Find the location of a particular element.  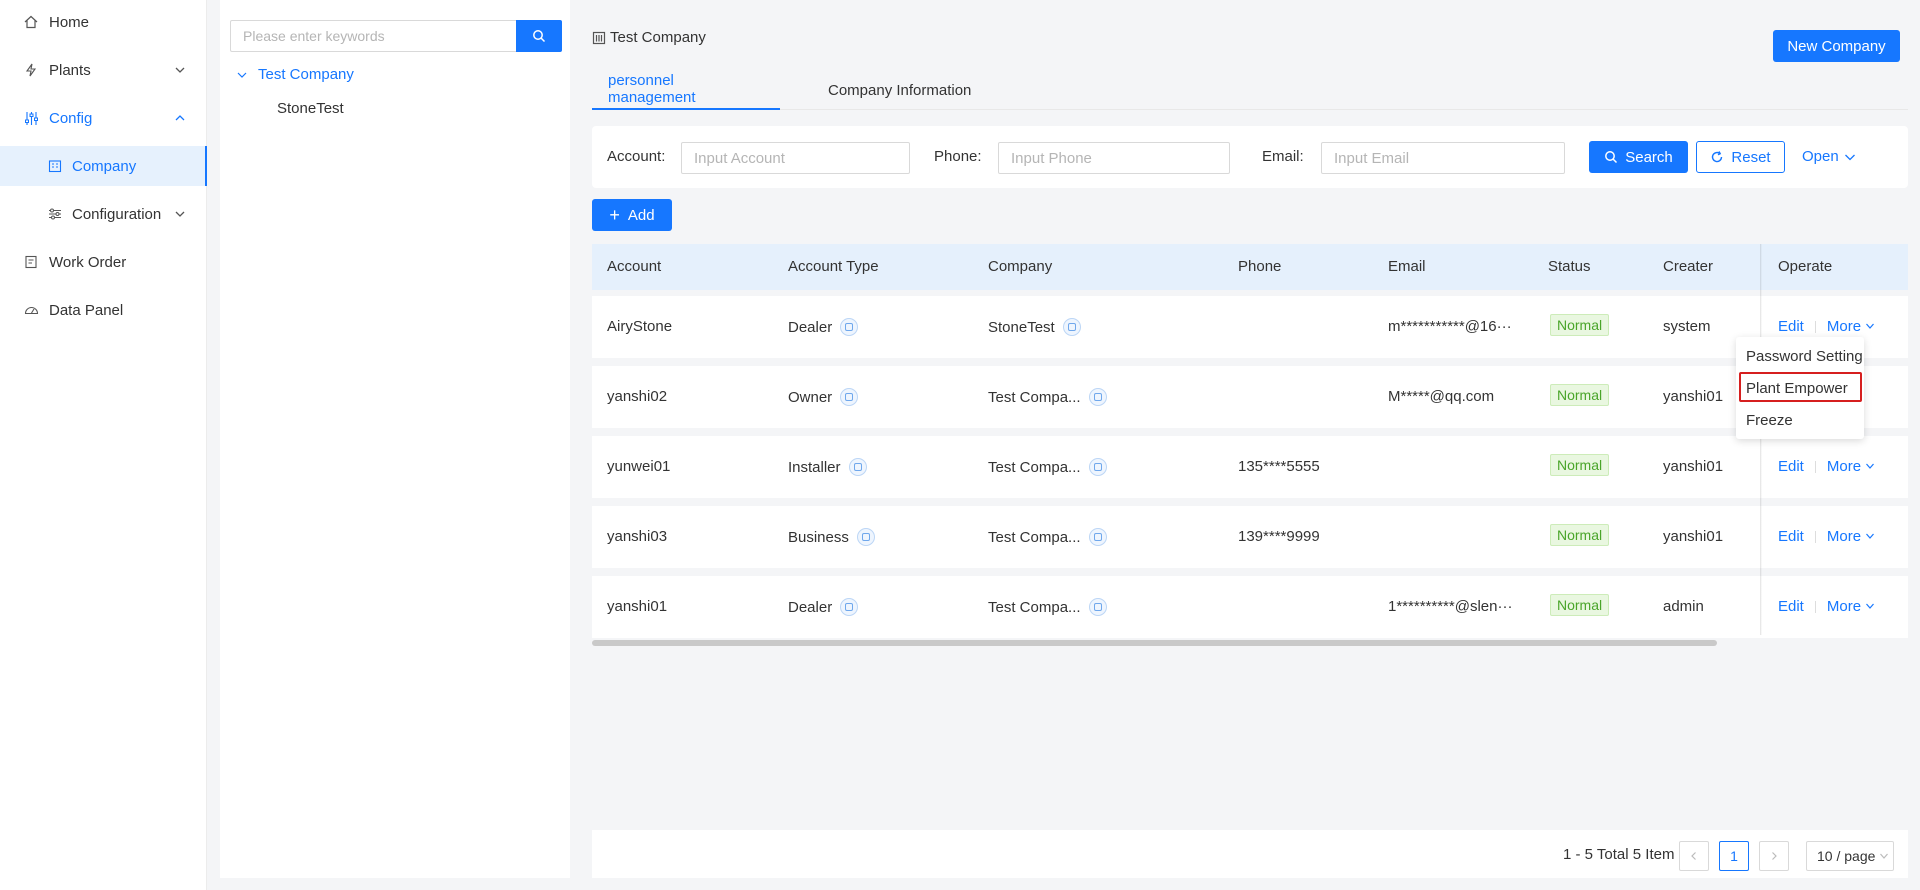

menu-item-freeze: Freeze is located at coordinates (1800, 420).